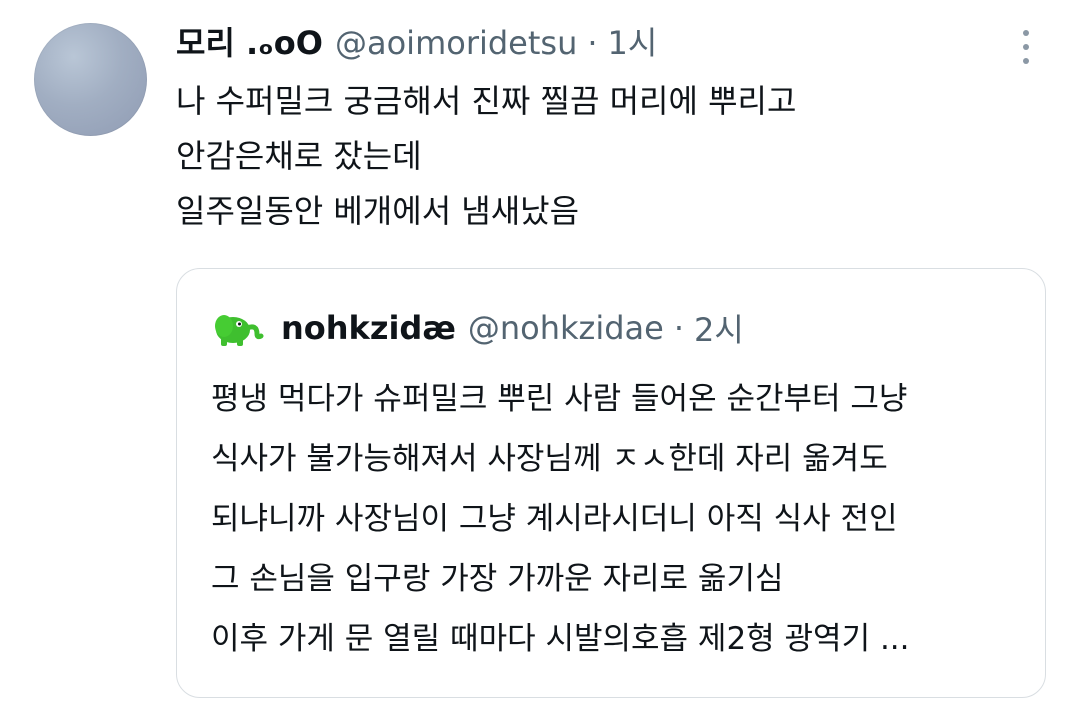 Image resolution: width=1080 pixels, height=711 pixels. What do you see at coordinates (90, 79) in the screenshot?
I see `avatar` at bounding box center [90, 79].